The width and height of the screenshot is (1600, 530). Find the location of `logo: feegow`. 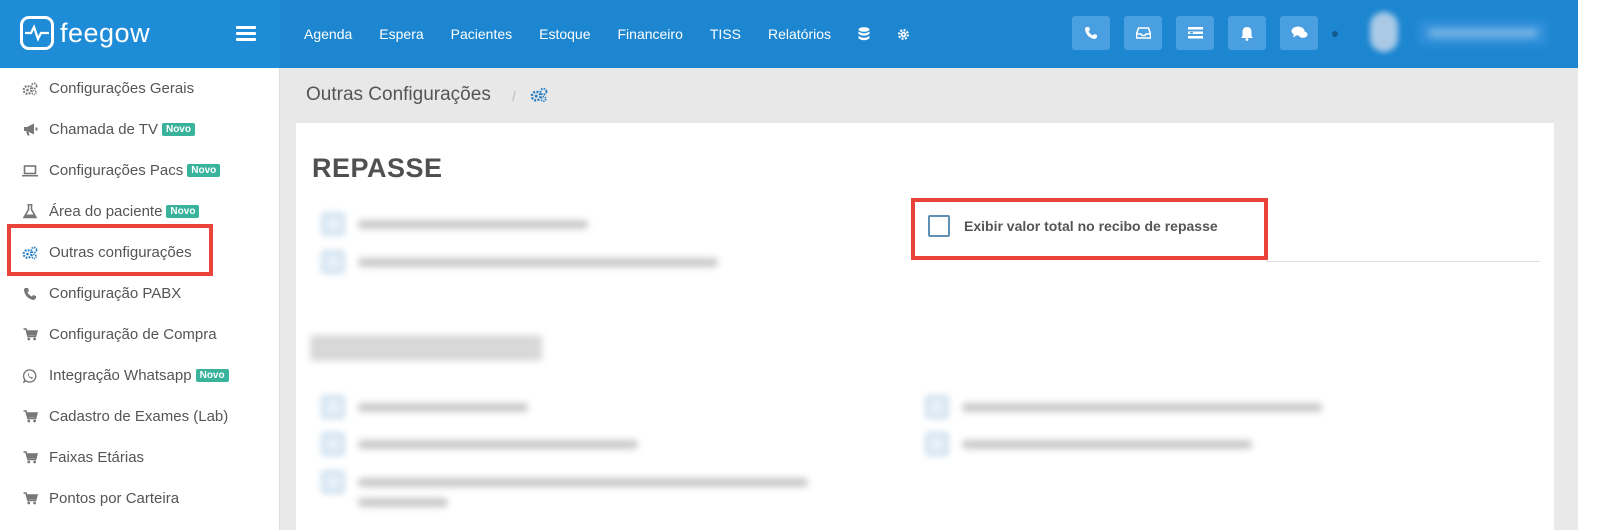

logo: feegow is located at coordinates (85, 33).